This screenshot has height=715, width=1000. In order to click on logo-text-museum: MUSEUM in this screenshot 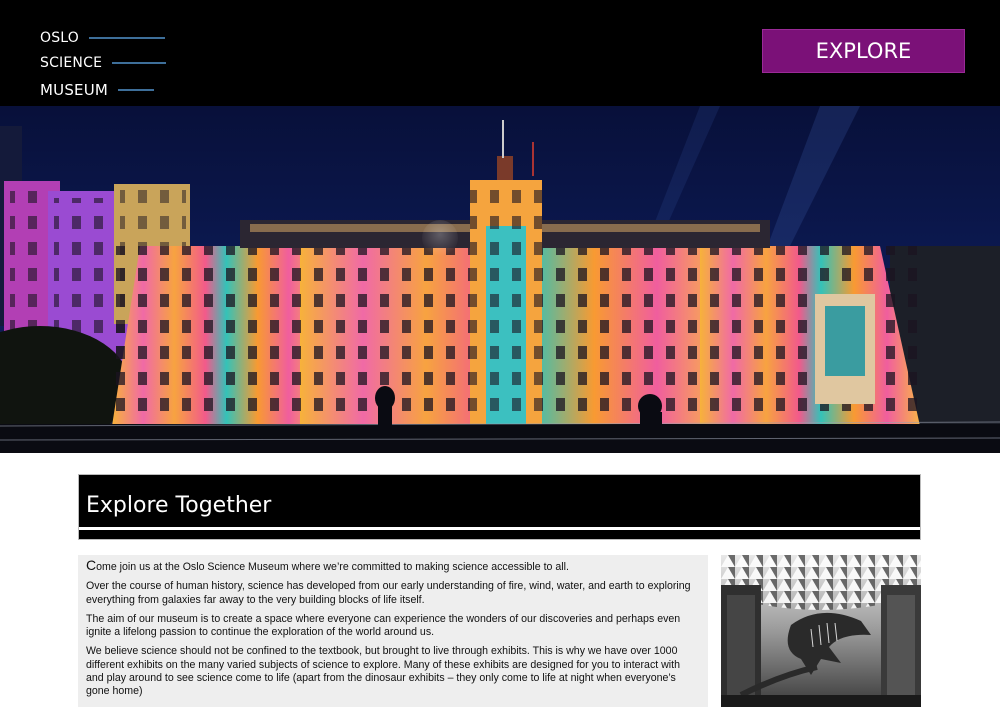, I will do `click(74, 90)`.